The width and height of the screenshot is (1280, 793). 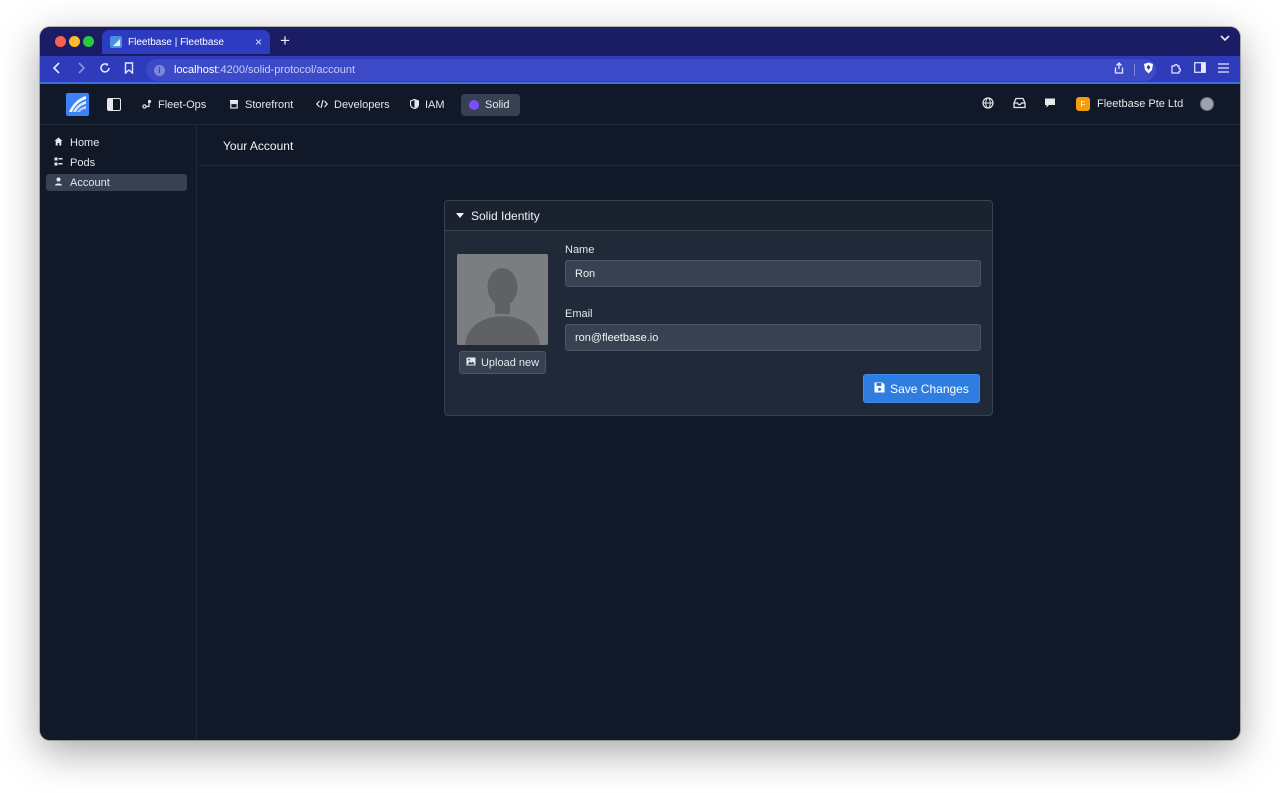 I want to click on tab-title: Fleetbase | Fleetbase, so click(x=176, y=42).